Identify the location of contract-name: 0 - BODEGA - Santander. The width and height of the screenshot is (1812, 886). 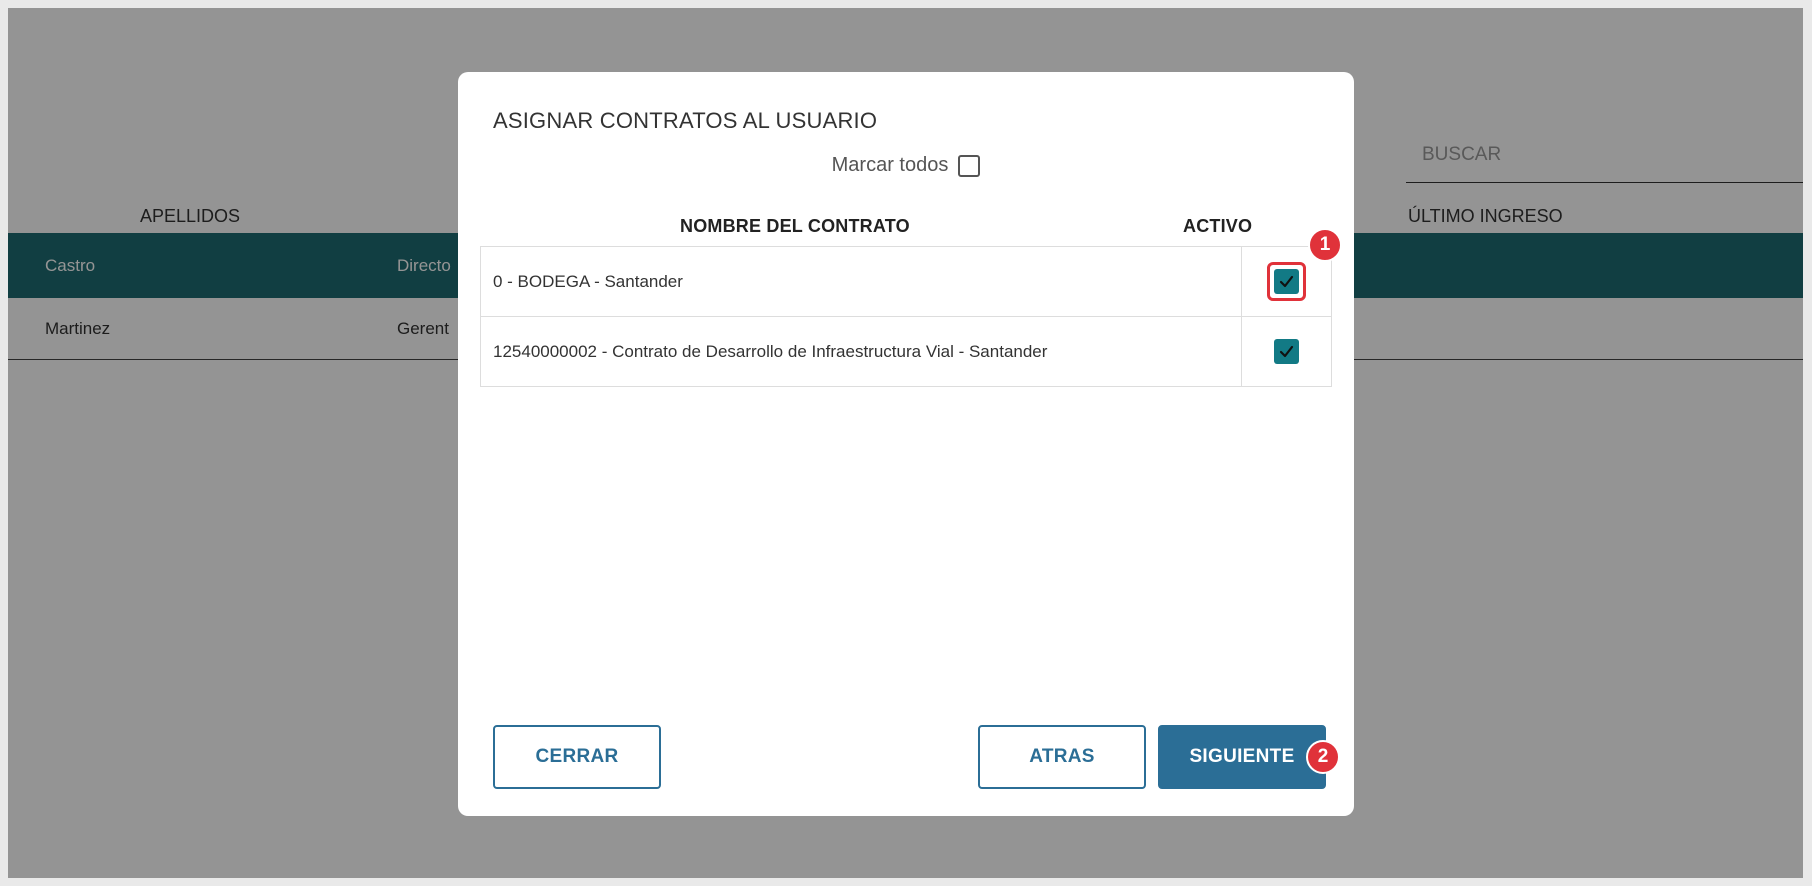
(861, 281).